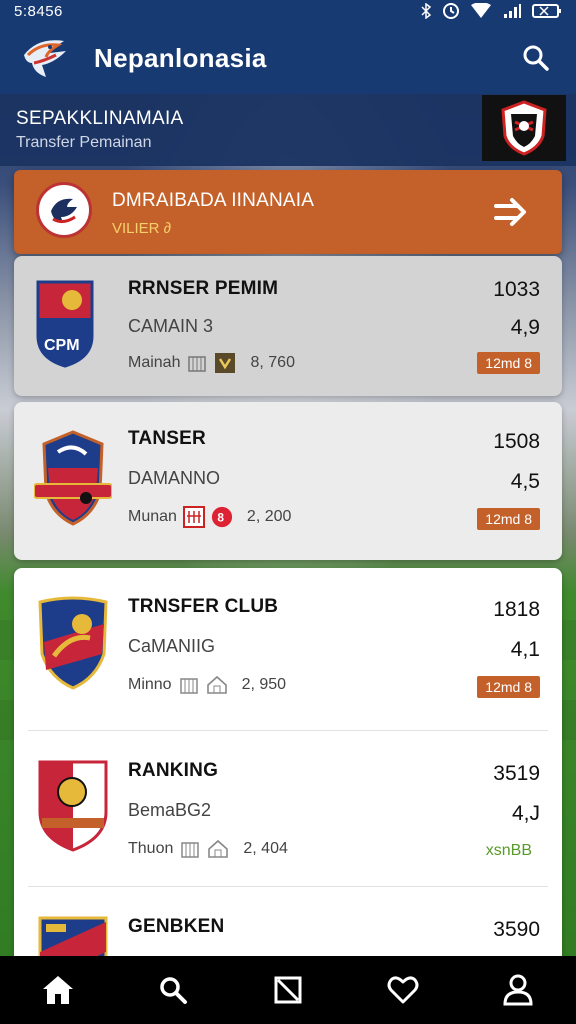 This screenshot has height=1024, width=576. What do you see at coordinates (151, 848) in the screenshot?
I see `meta-label: Thuon` at bounding box center [151, 848].